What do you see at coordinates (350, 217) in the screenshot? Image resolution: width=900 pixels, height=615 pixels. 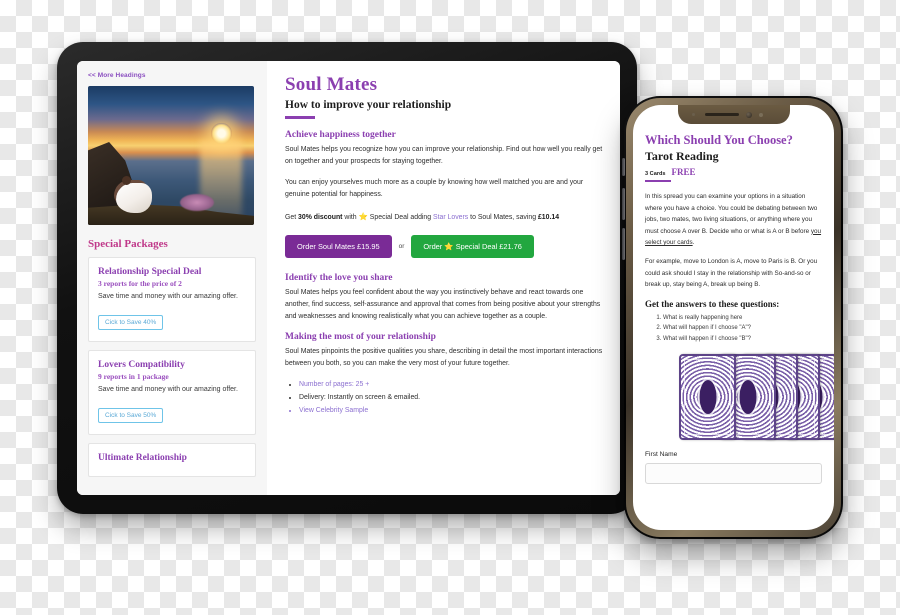 I see `discount-mid: with` at bounding box center [350, 217].